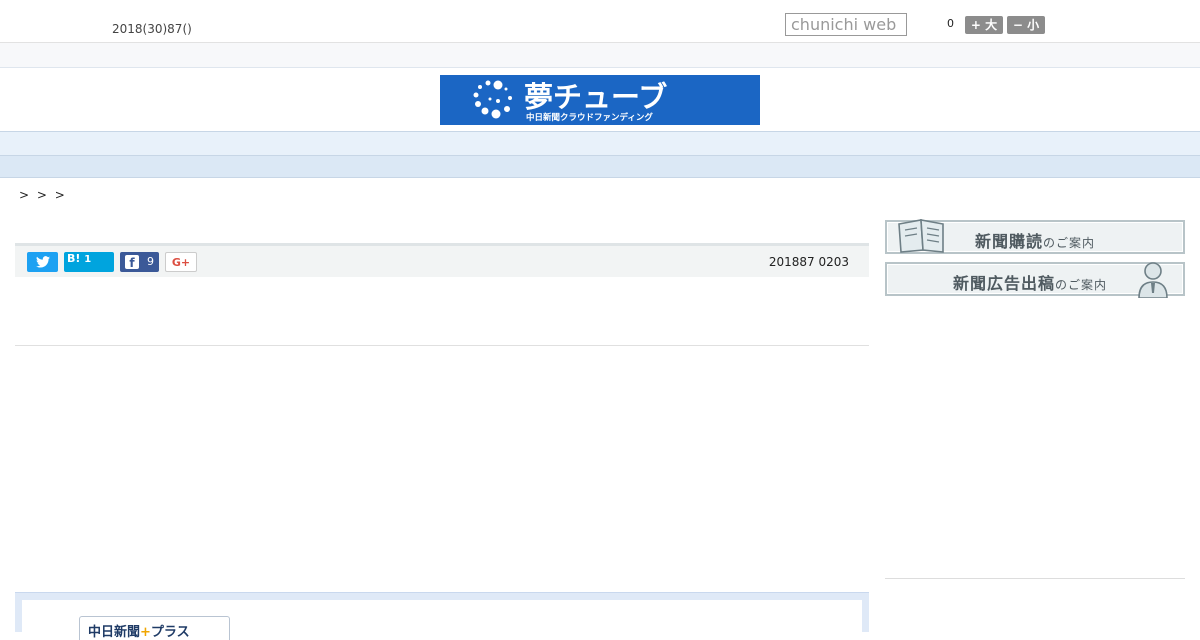 The image size is (1200, 640). Describe the element at coordinates (1026, 25) in the screenshot. I see `font-smaller-button: − 小` at that location.